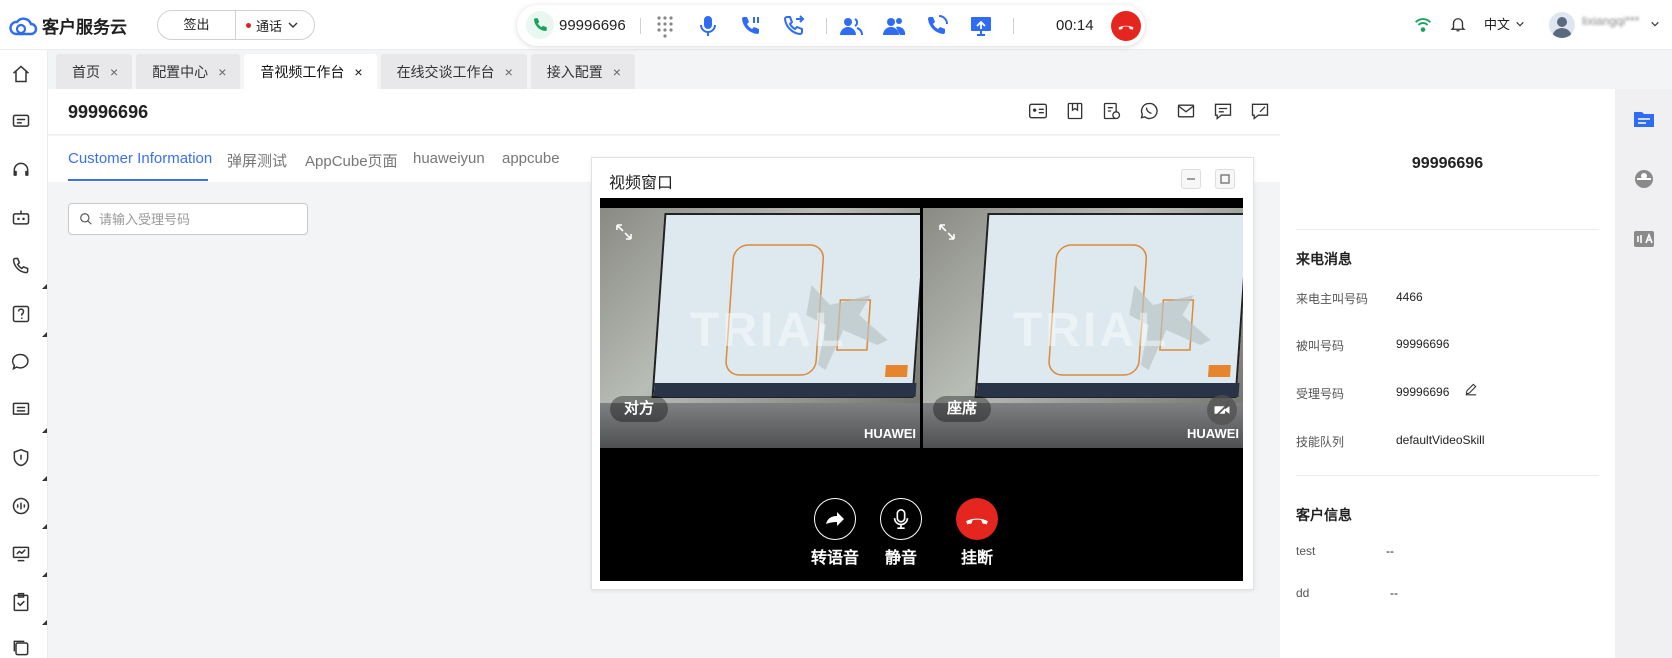 Image resolution: width=1672 pixels, height=658 pixels. What do you see at coordinates (67, 25) in the screenshot?
I see `app-logo: 客户服务云` at bounding box center [67, 25].